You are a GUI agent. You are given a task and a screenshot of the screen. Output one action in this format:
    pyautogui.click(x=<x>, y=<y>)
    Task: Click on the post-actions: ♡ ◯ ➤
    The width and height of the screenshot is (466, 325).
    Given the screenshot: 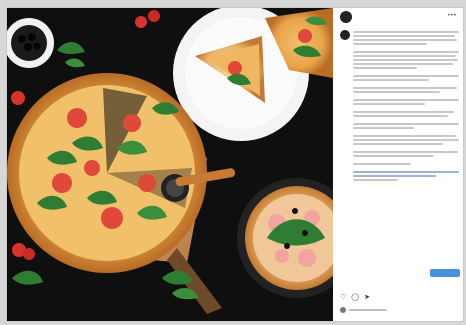 What is the action you would take?
    pyautogui.click(x=355, y=297)
    